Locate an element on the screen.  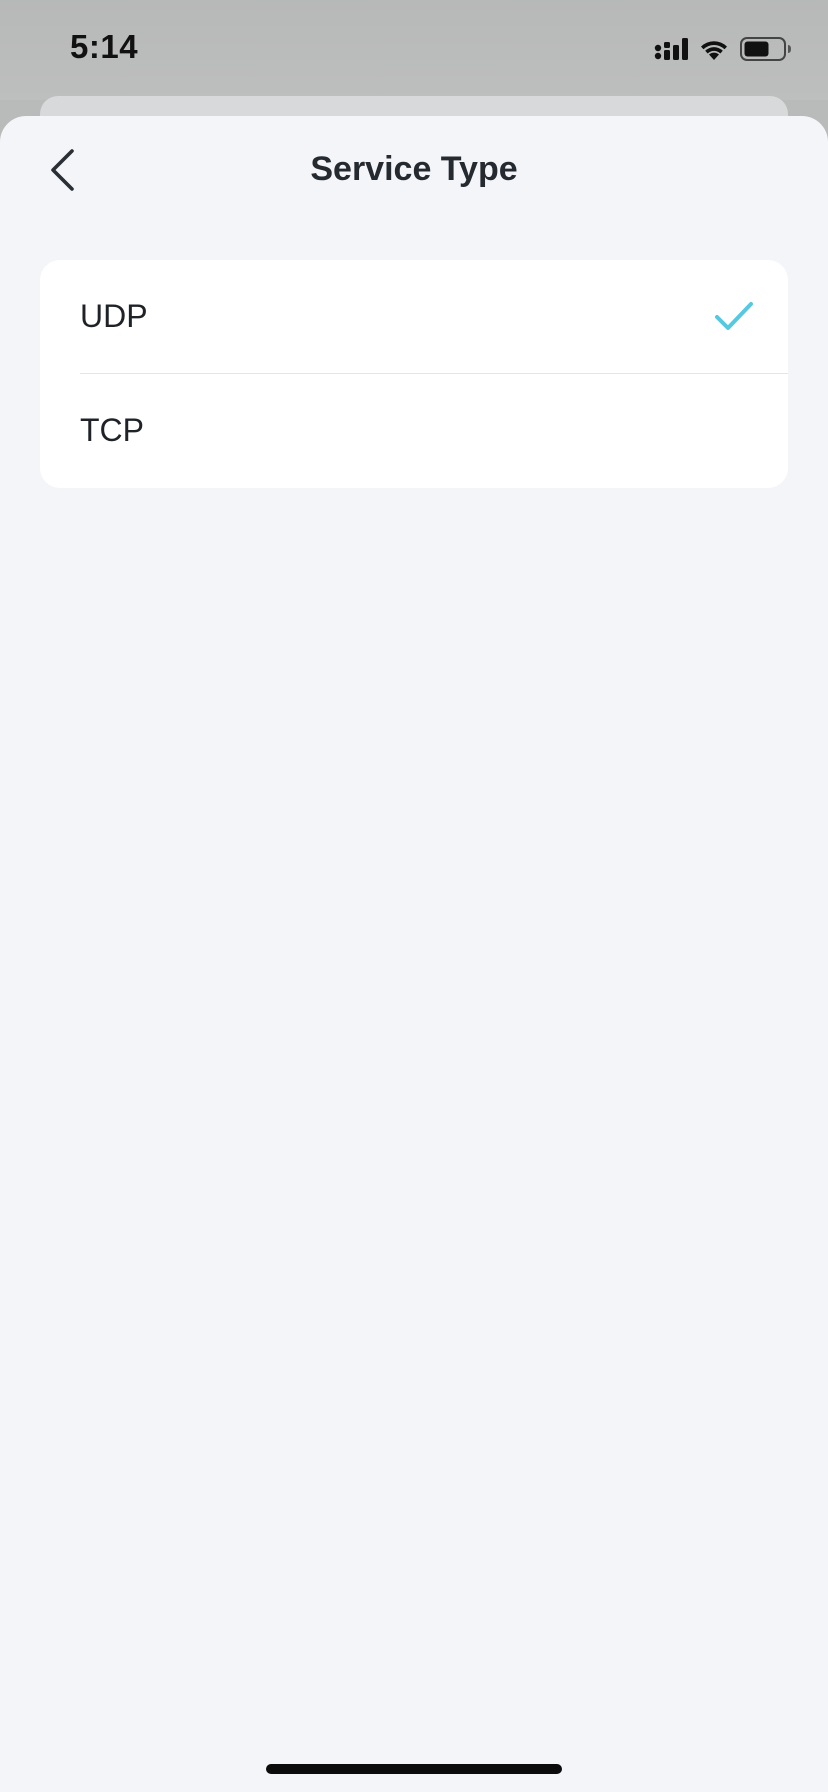
wifi-icon is located at coordinates (714, 51).